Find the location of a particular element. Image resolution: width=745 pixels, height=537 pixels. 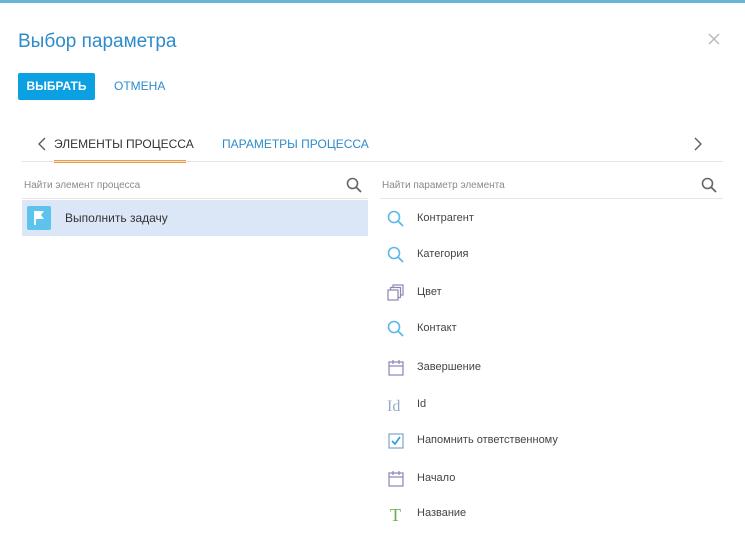

id-icon: Id is located at coordinates (393, 406).